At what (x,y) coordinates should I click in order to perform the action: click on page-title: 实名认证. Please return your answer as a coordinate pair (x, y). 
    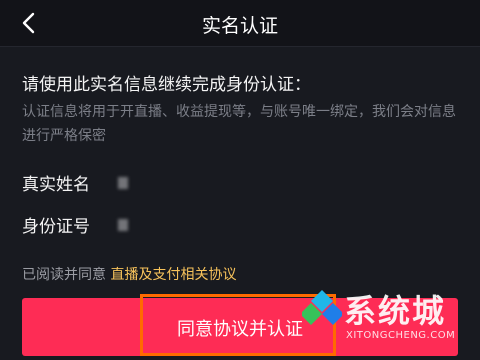
    Looking at the image, I should click on (239, 26).